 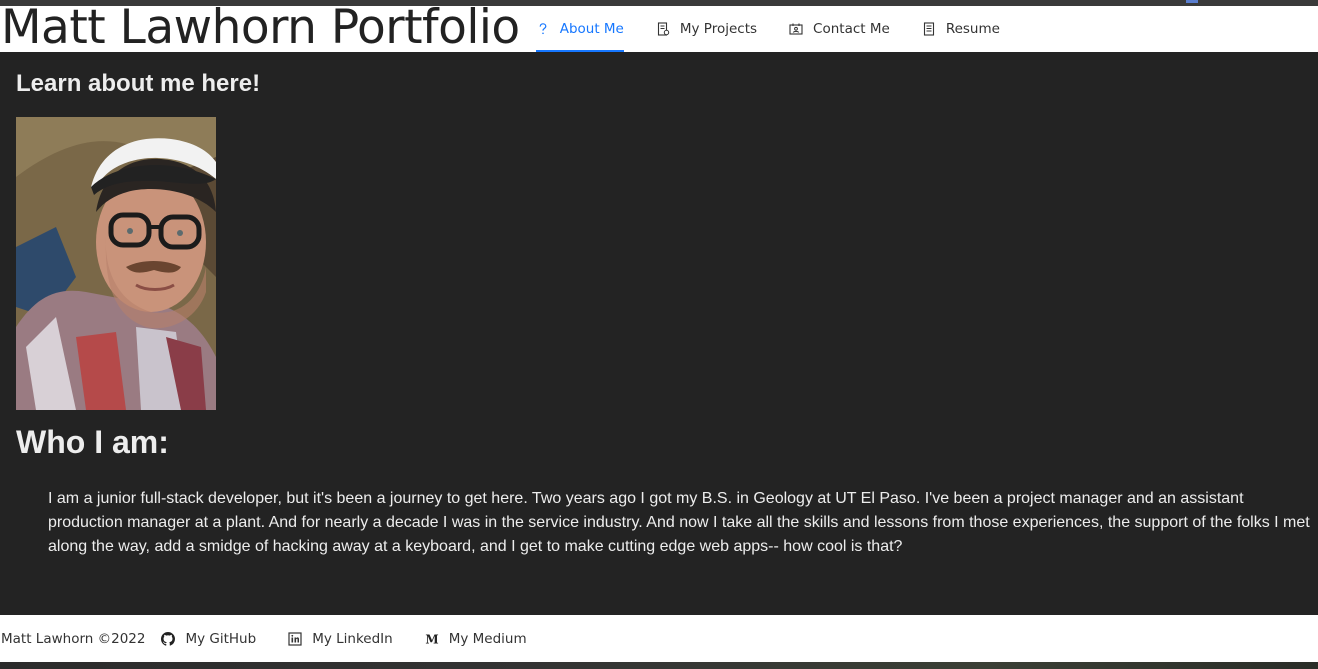 I want to click on medium-link: M My Medium, so click(x=476, y=639).